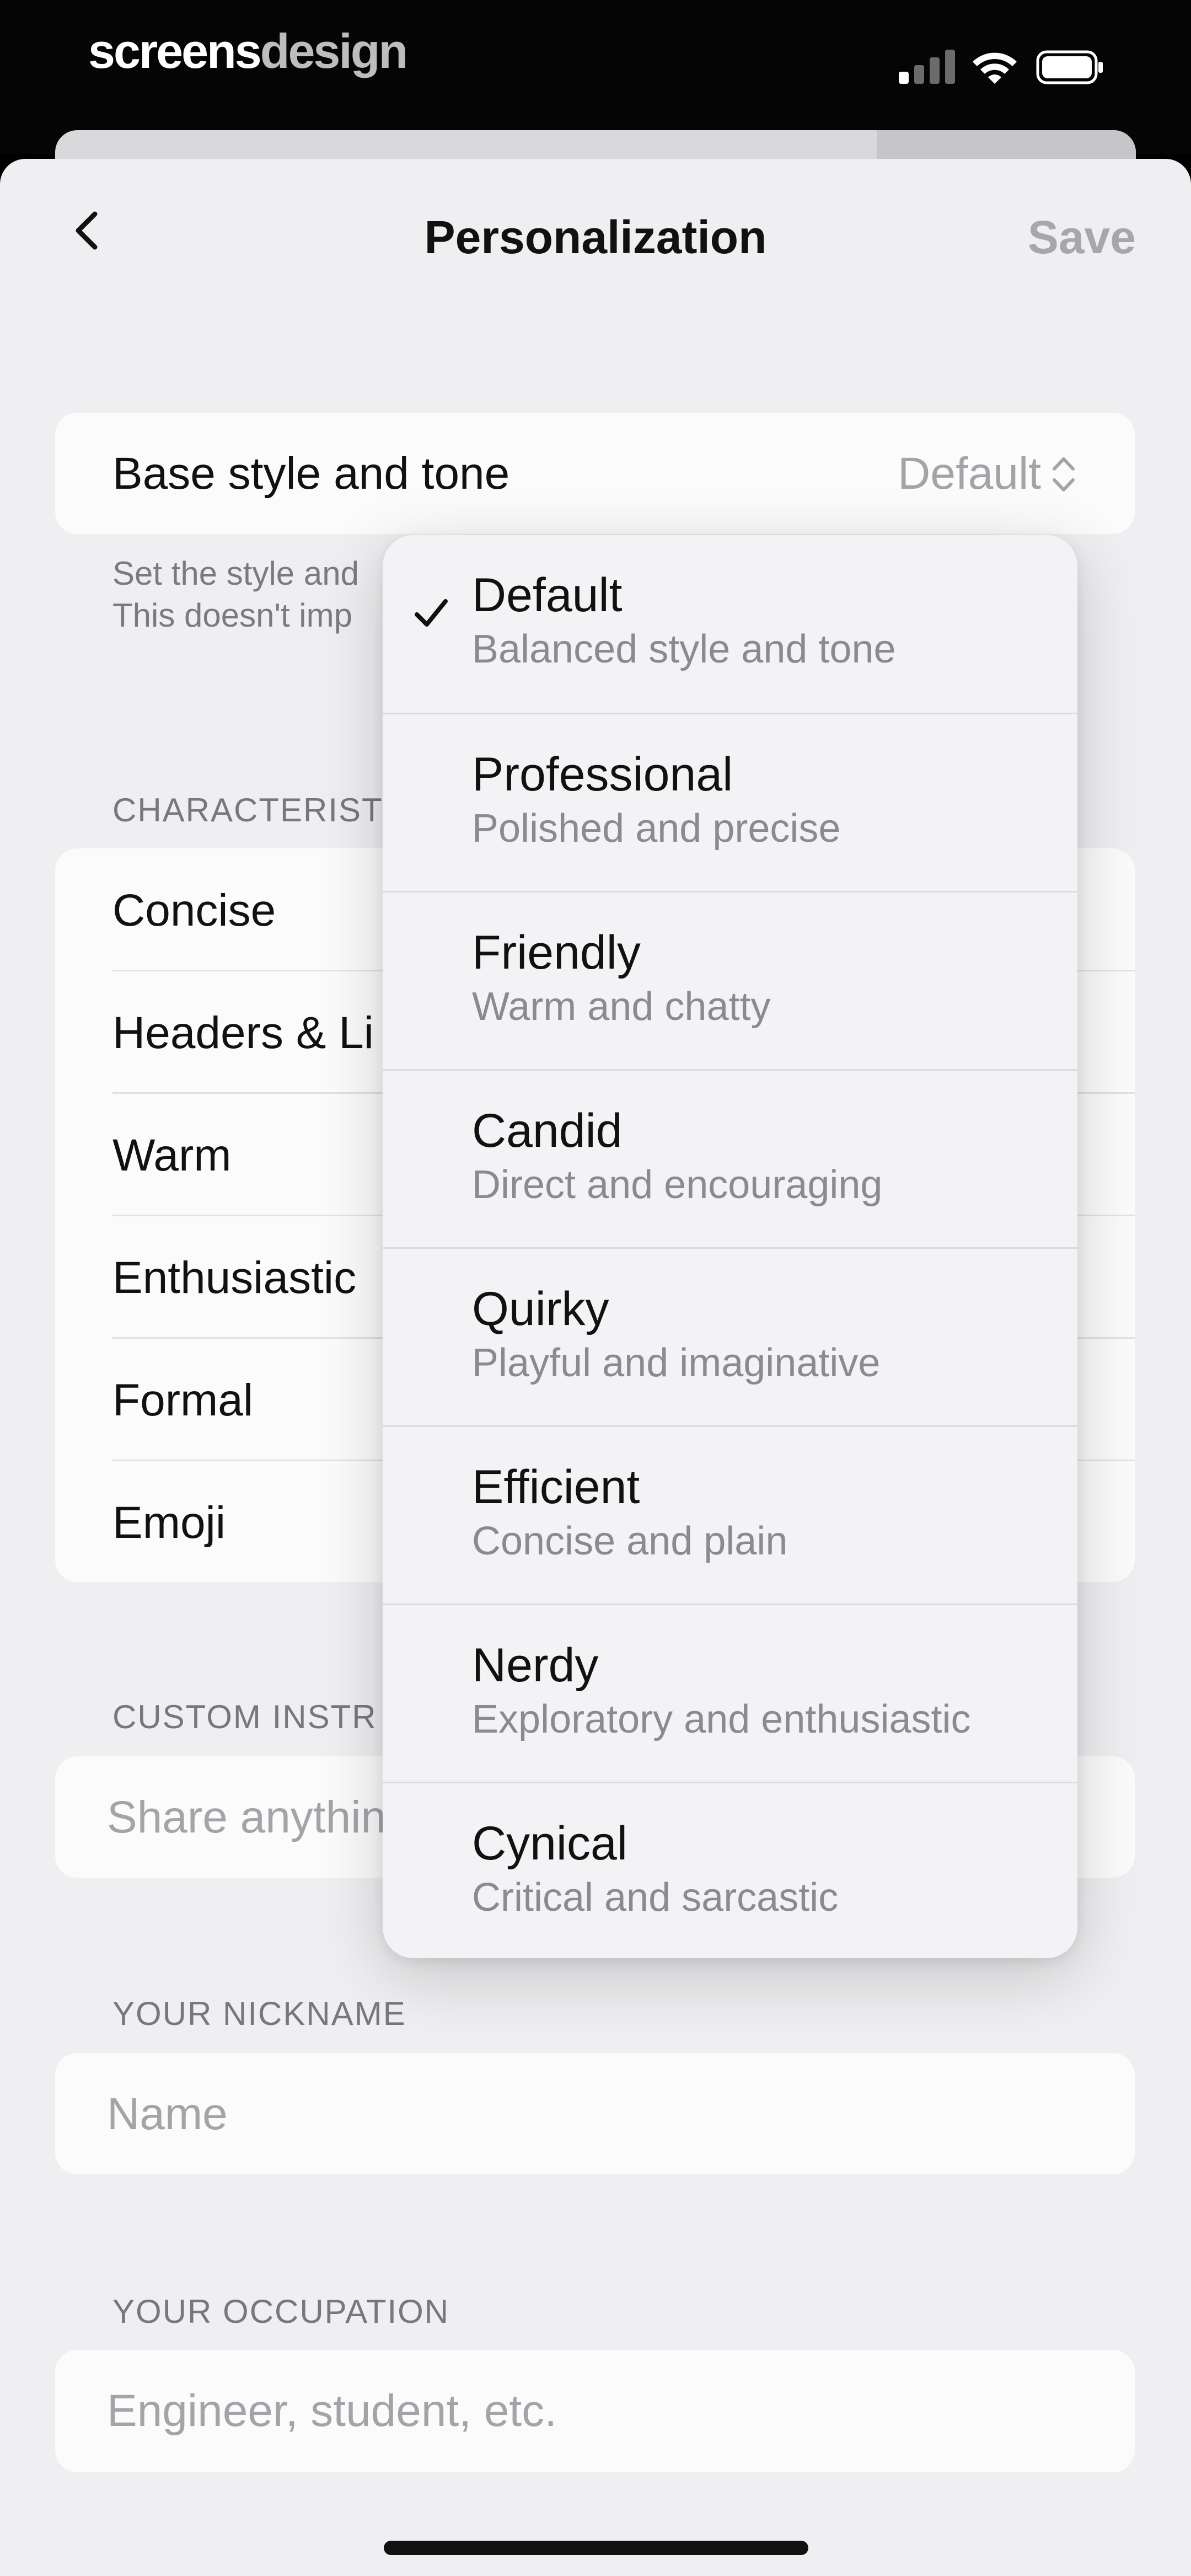 The image size is (1191, 2576). What do you see at coordinates (730, 1516) in the screenshot?
I see `menu-option-efficient: Efficient Concise and plain` at bounding box center [730, 1516].